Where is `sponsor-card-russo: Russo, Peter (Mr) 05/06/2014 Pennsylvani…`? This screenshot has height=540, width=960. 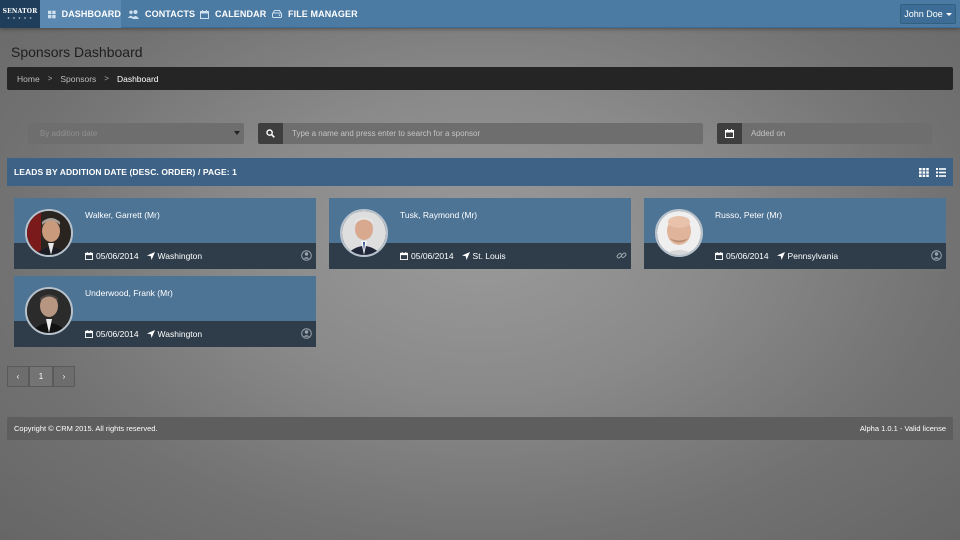
sponsor-card-russo: Russo, Peter (Mr) 05/06/2014 Pennsylvani… is located at coordinates (795, 233).